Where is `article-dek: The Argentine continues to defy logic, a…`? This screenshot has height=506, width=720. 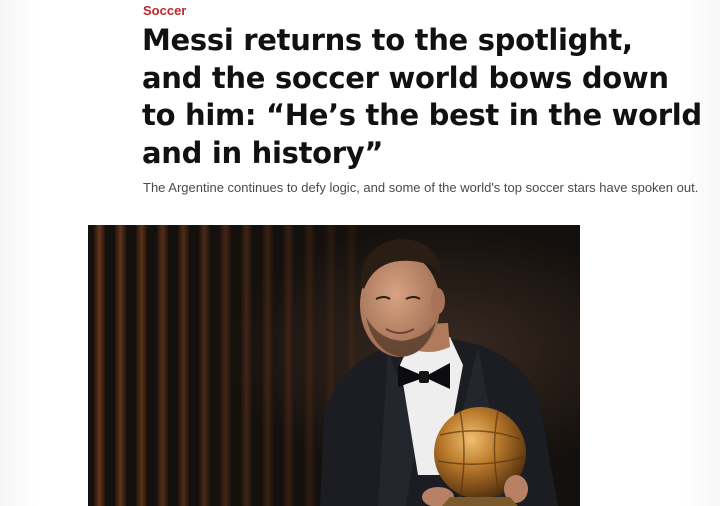 article-dek: The Argentine continues to defy logic, a… is located at coordinates (421, 187).